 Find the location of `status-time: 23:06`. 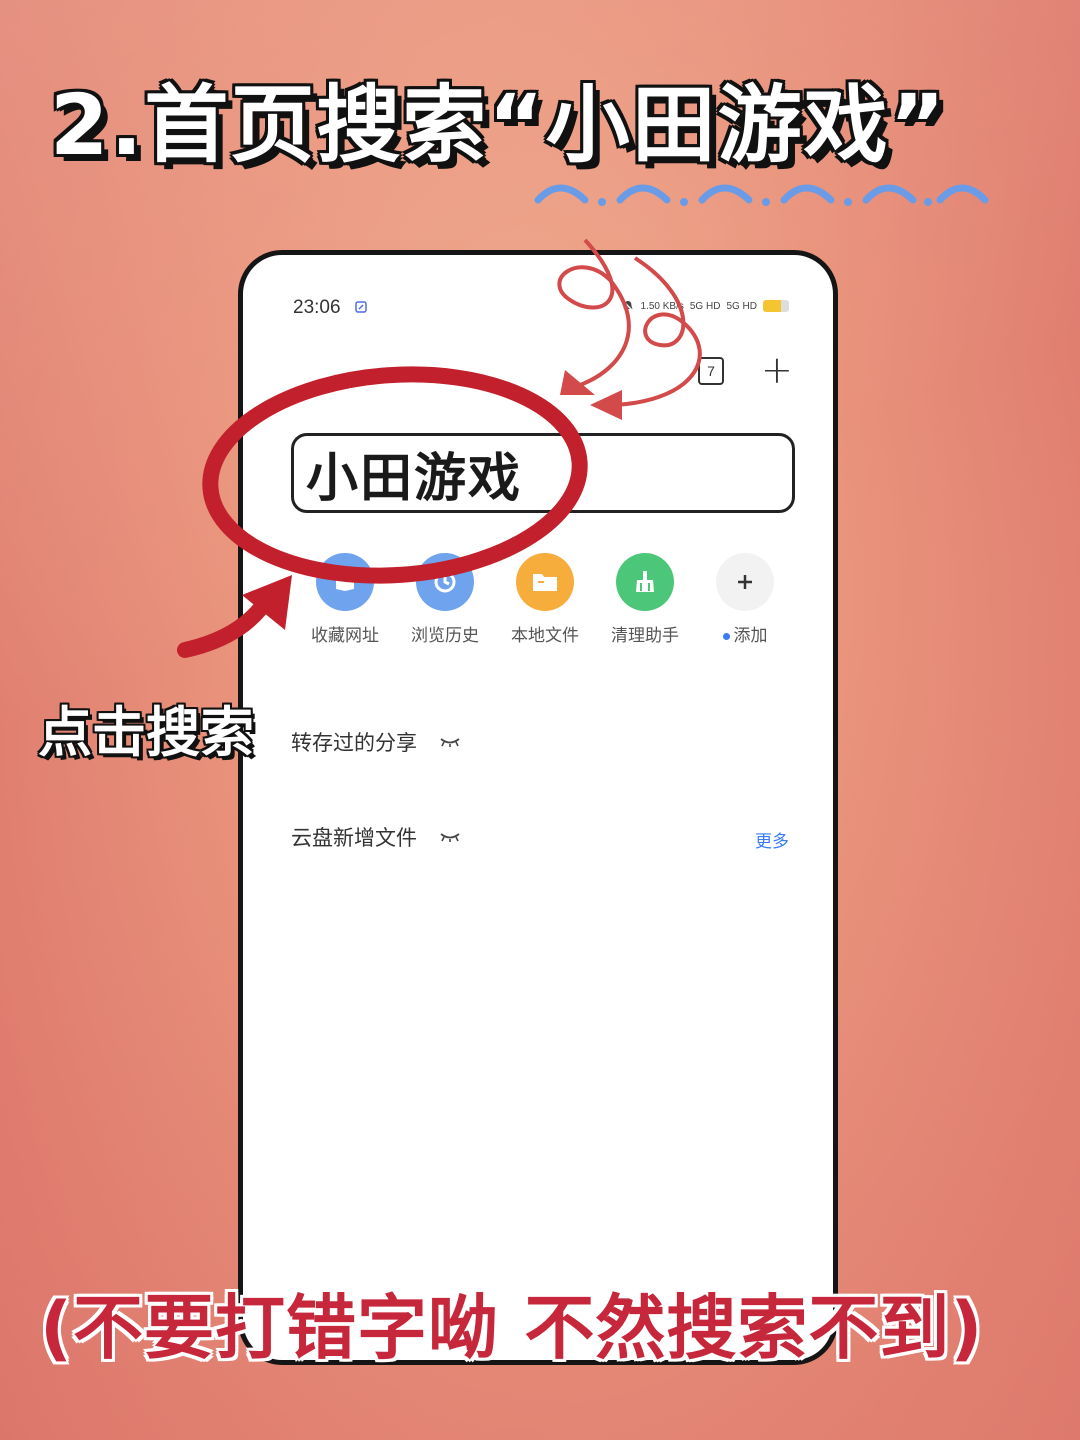

status-time: 23:06 is located at coordinates (317, 307).